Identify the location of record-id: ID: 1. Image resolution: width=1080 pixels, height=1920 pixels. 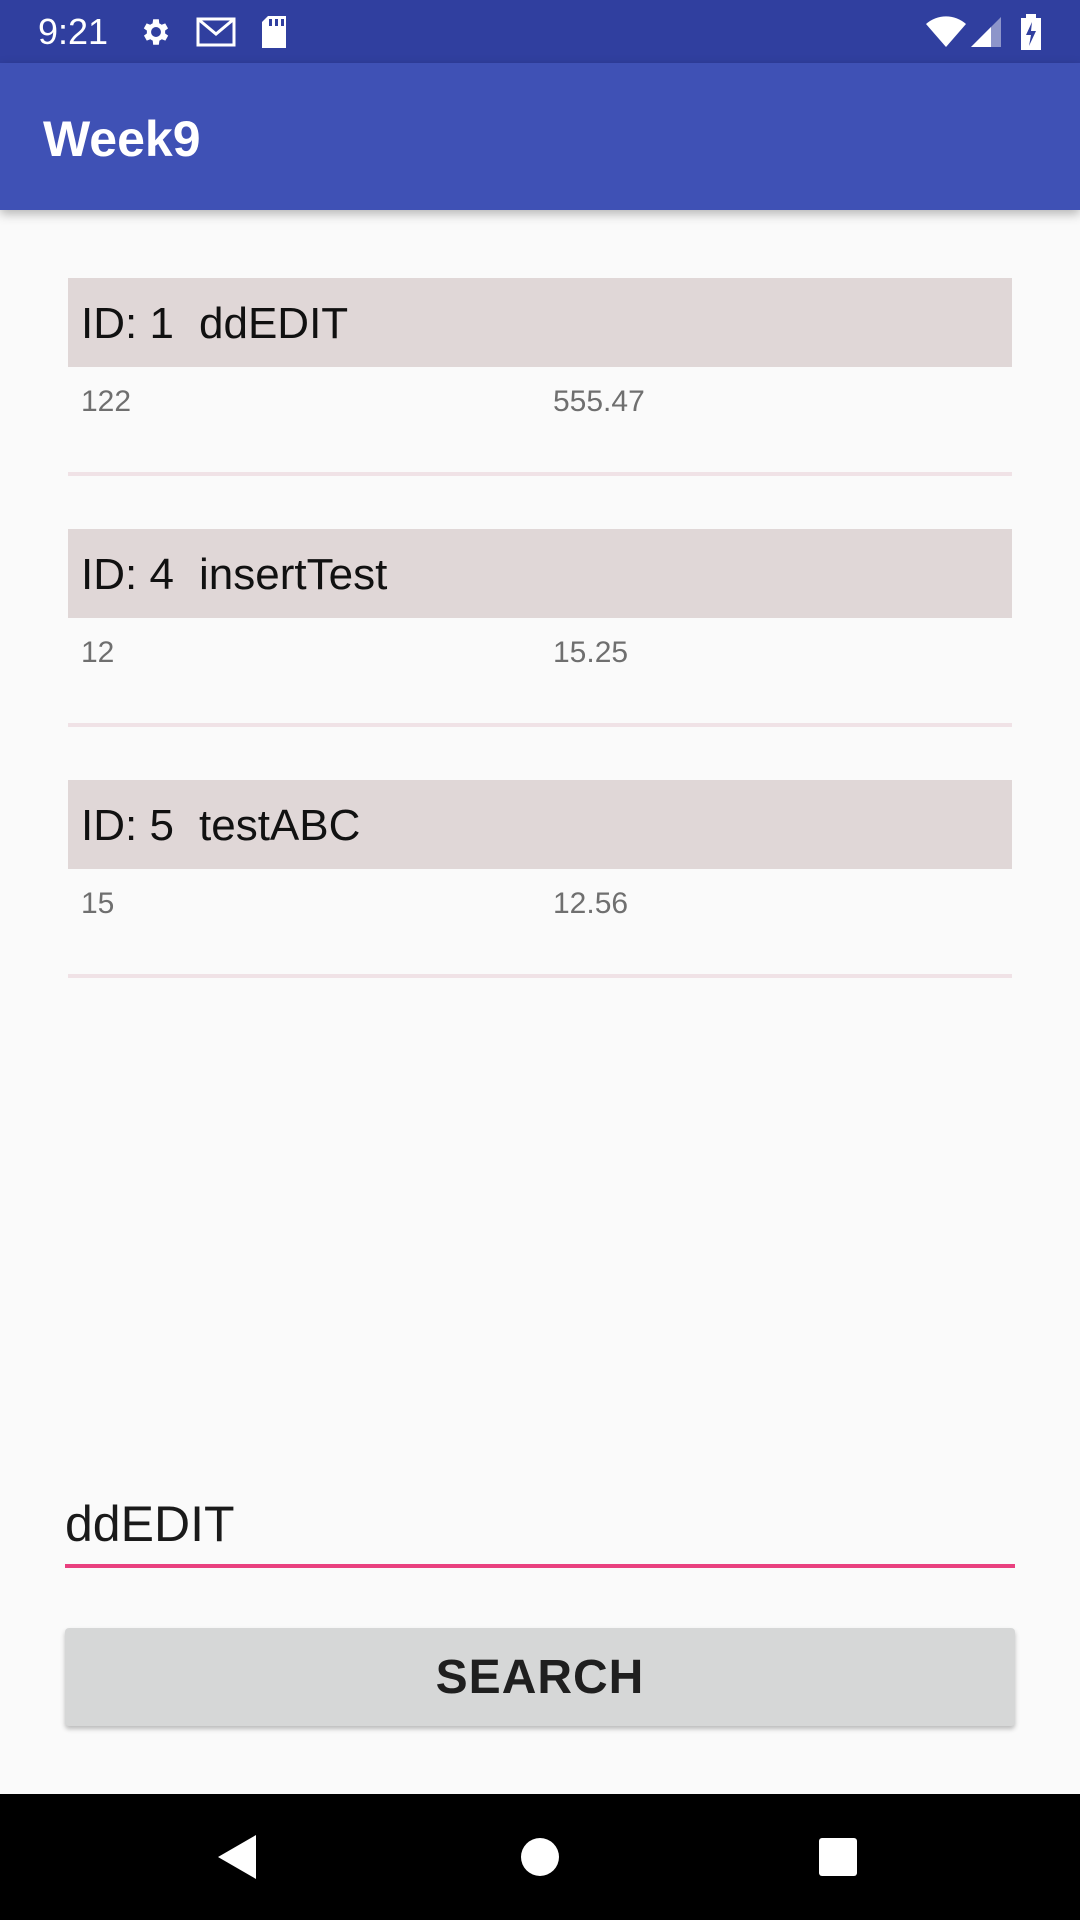
(127, 323).